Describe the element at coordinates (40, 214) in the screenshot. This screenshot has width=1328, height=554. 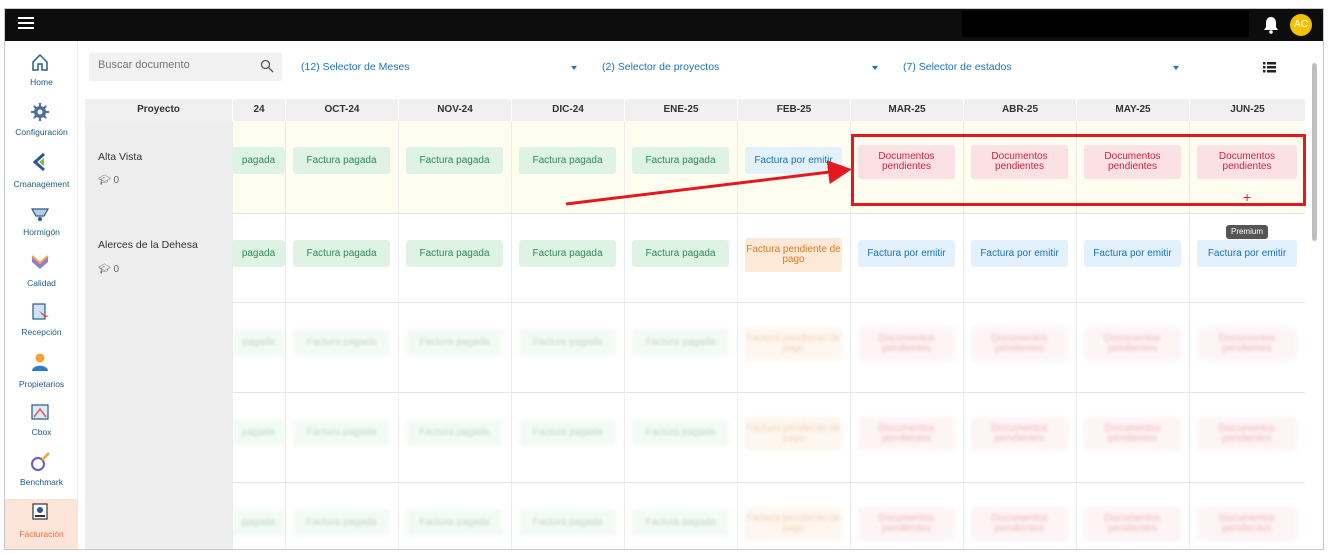
I see `wheelbarrow-icon` at that location.